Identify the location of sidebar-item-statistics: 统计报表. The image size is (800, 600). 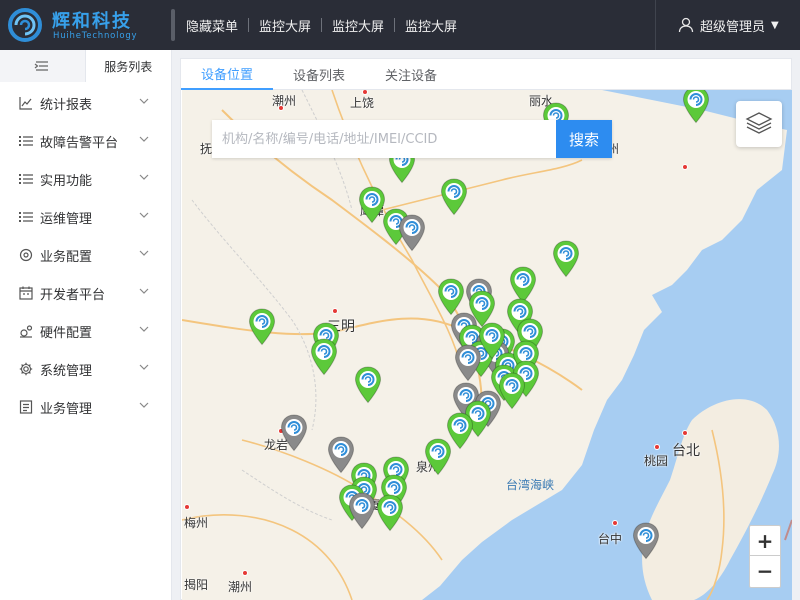
(85, 103).